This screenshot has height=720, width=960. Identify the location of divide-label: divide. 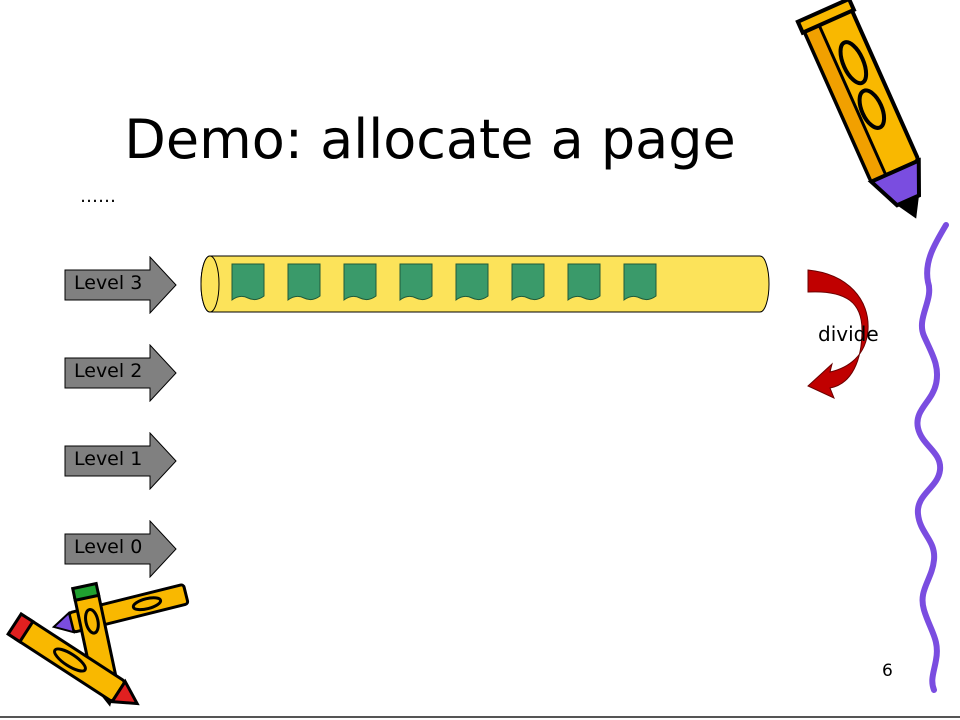
(848, 334).